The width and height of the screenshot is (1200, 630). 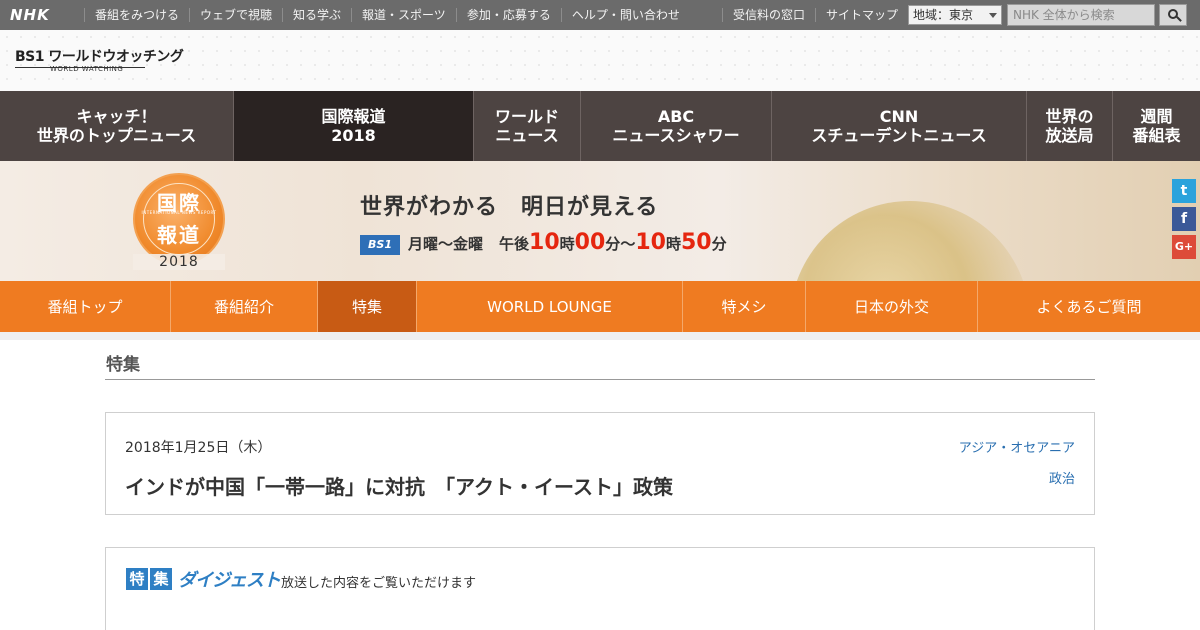 I want to click on global-nav-participate: 参加・応募する, so click(x=508, y=15).